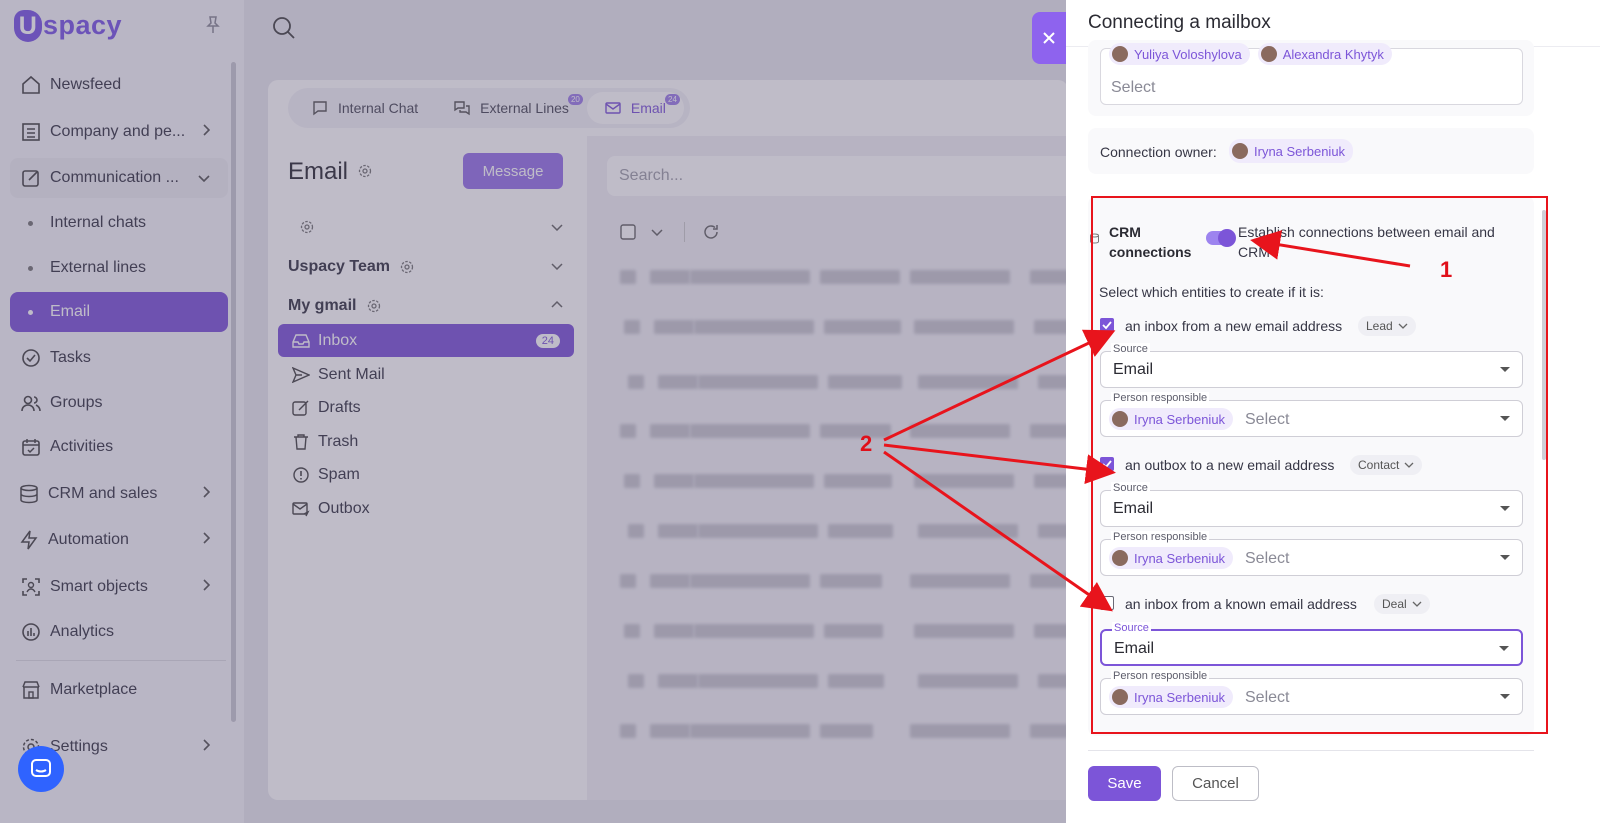 This screenshot has height=823, width=1600. Describe the element at coordinates (866, 443) in the screenshot. I see `annotation-number-2: 2` at that location.